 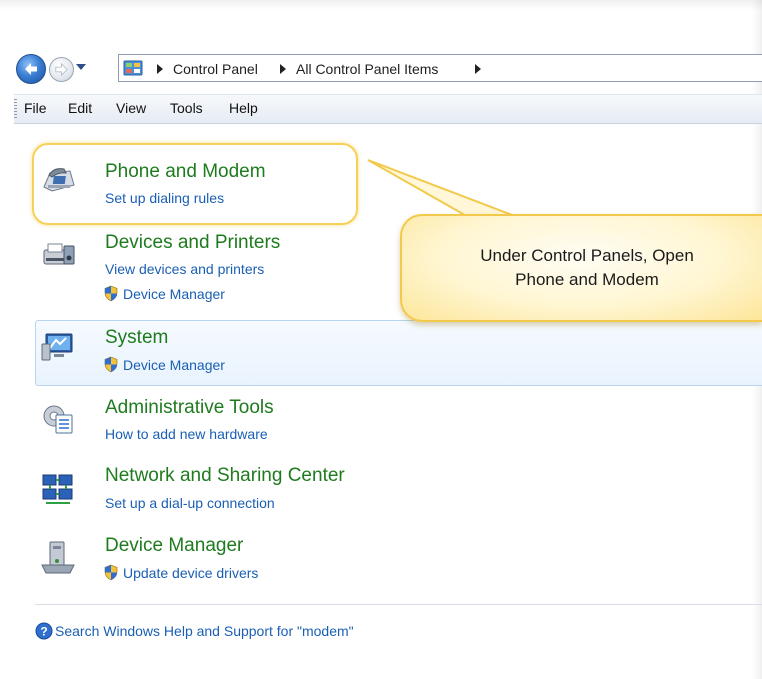 What do you see at coordinates (398, 604) in the screenshot?
I see `divider` at bounding box center [398, 604].